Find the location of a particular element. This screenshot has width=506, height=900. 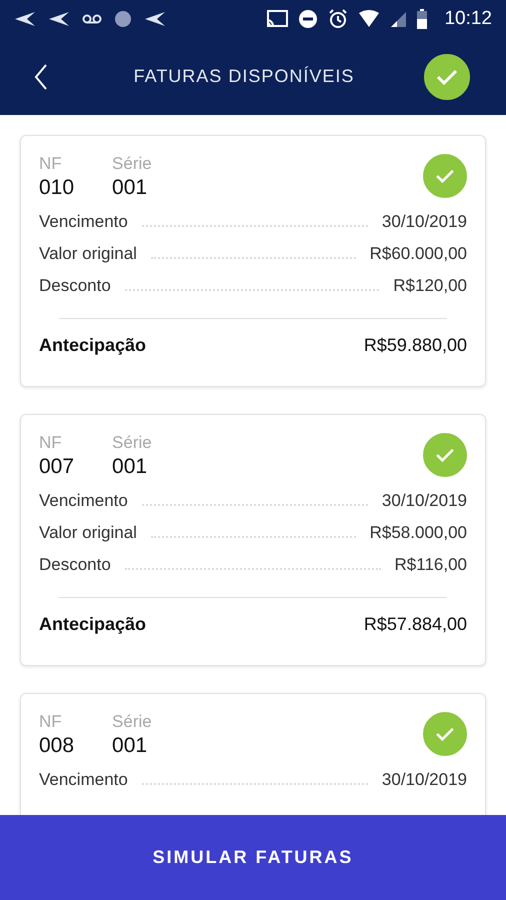

select-all-button is located at coordinates (447, 77).